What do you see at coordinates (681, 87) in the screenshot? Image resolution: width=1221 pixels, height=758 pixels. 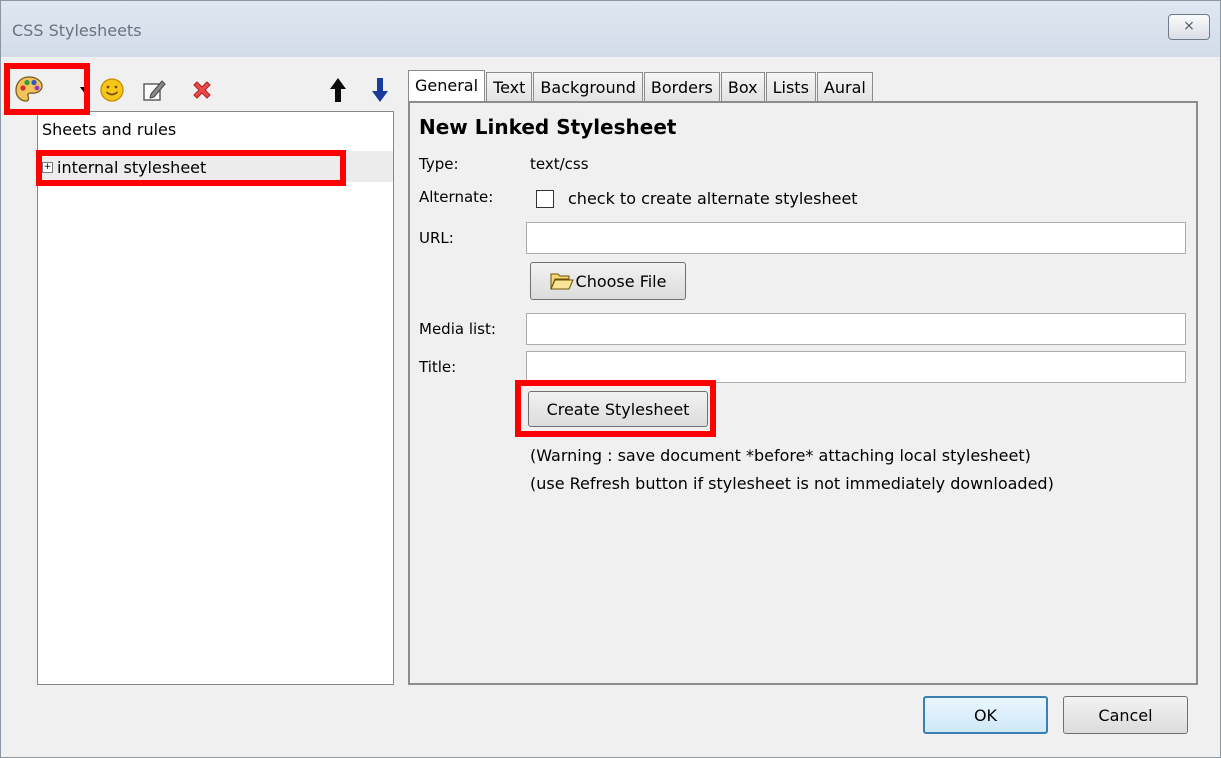 I see `tab-borders: Borders` at bounding box center [681, 87].